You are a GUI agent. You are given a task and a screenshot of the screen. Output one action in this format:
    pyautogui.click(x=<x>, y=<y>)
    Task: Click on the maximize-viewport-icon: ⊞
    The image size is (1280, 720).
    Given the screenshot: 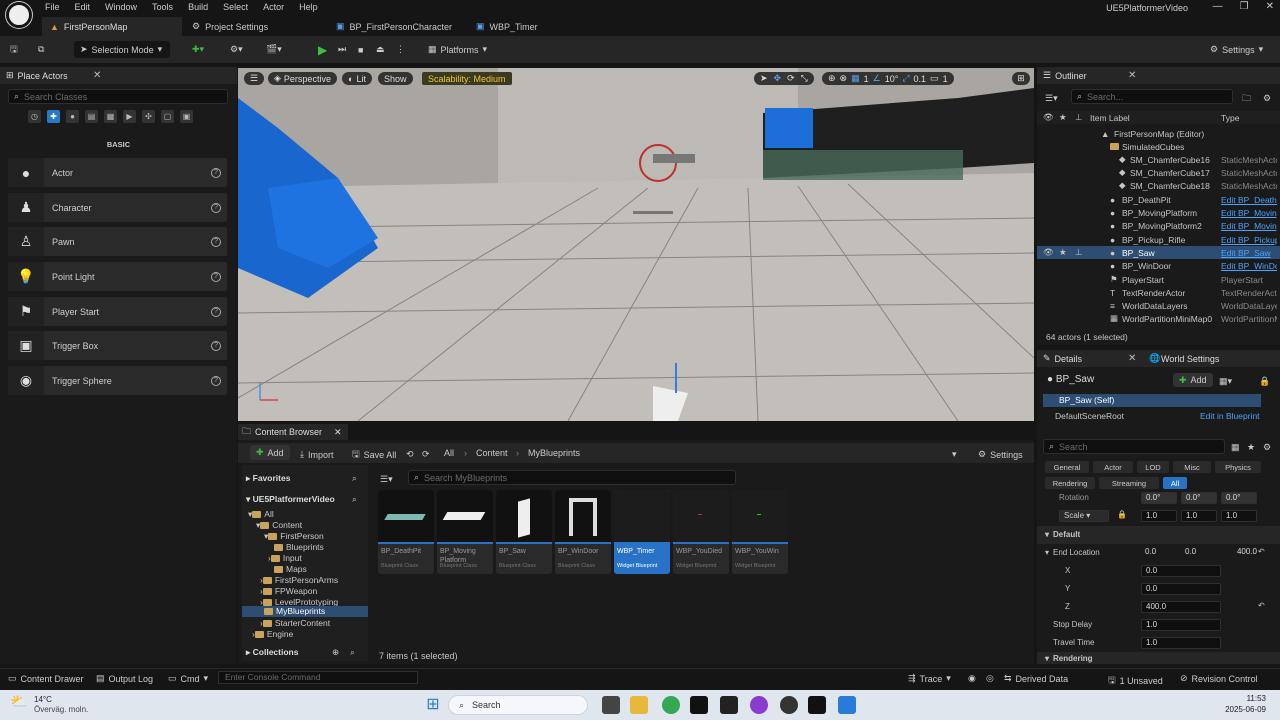 What is the action you would take?
    pyautogui.click(x=1021, y=78)
    